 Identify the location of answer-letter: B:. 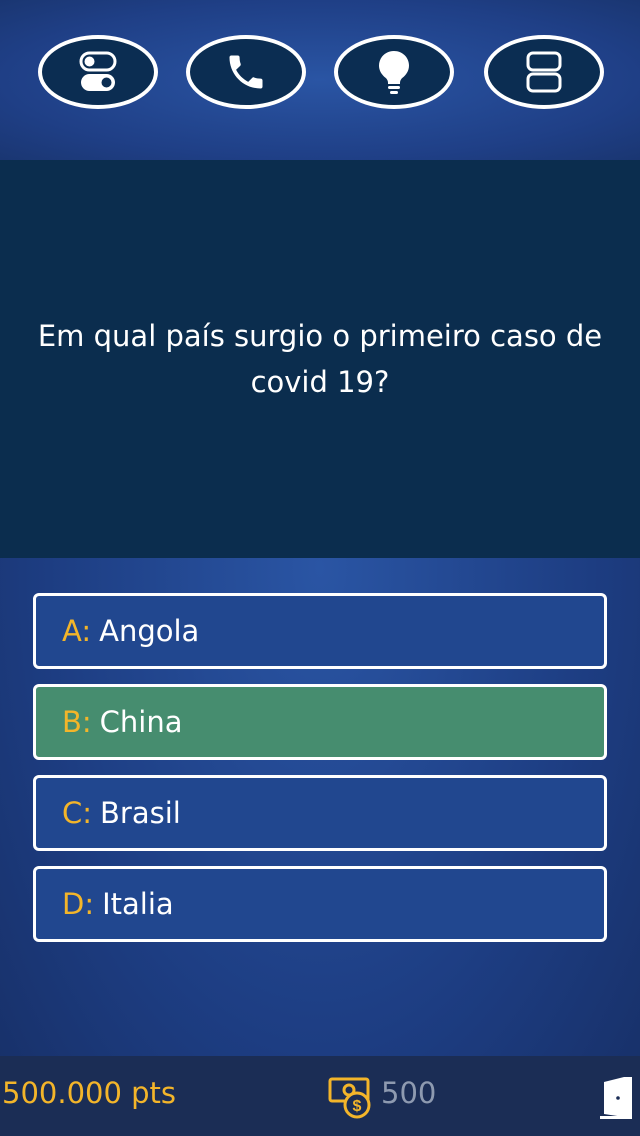
(77, 722).